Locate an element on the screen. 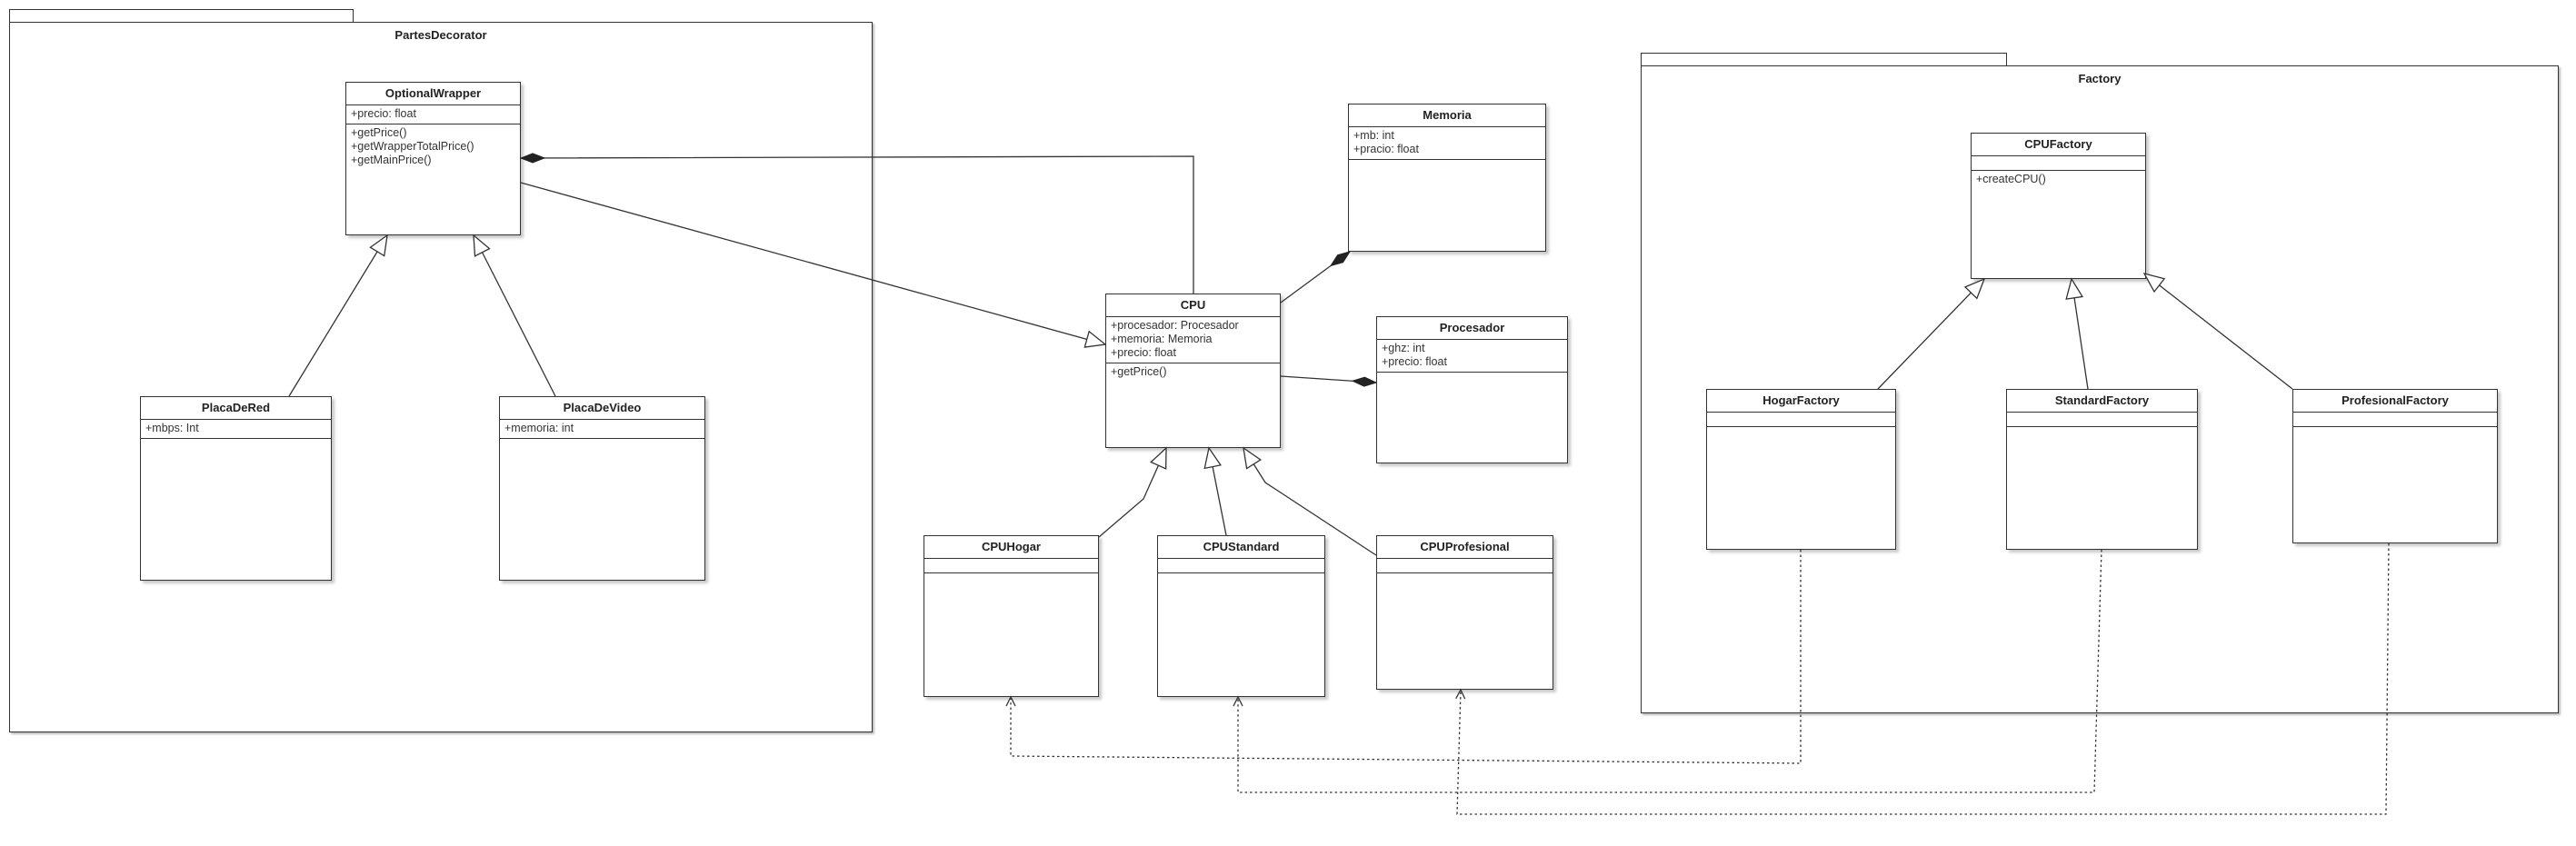  generalization-profesionalfactory-cpufactory is located at coordinates (2217, 331).